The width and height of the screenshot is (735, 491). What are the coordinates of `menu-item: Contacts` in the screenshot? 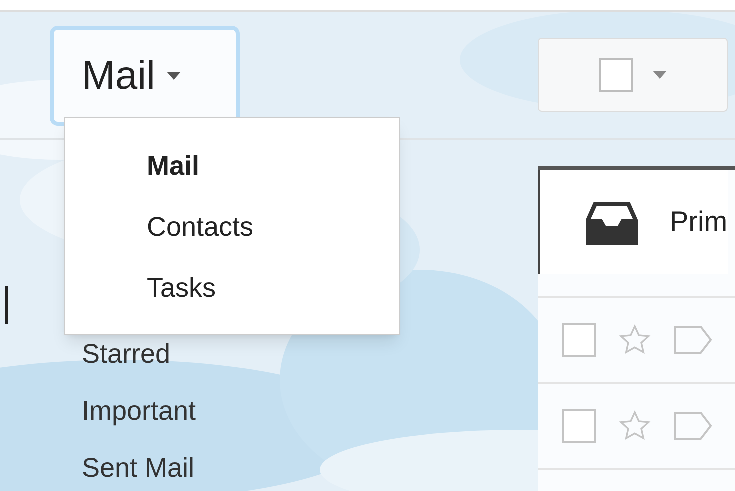 It's located at (232, 227).